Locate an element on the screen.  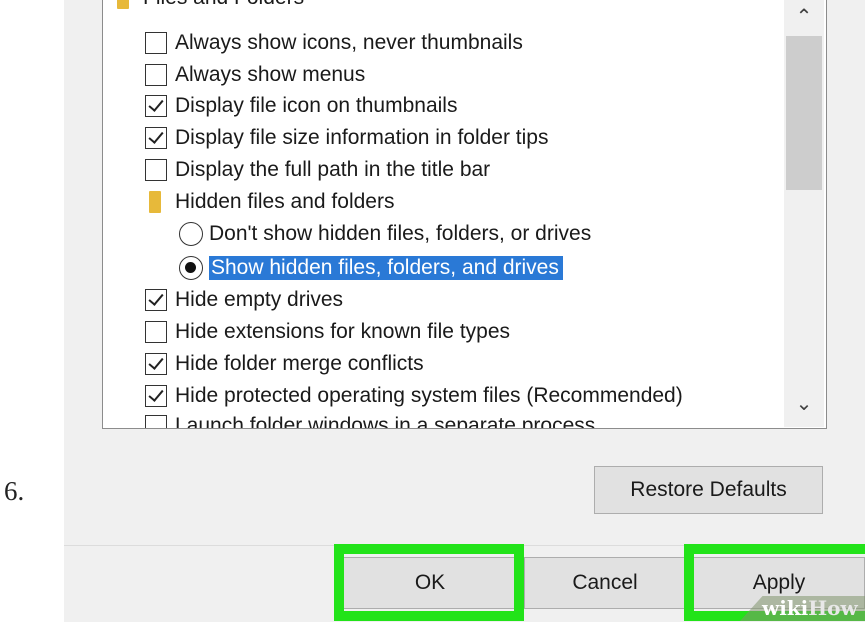
step-number: 6. is located at coordinates (14, 491).